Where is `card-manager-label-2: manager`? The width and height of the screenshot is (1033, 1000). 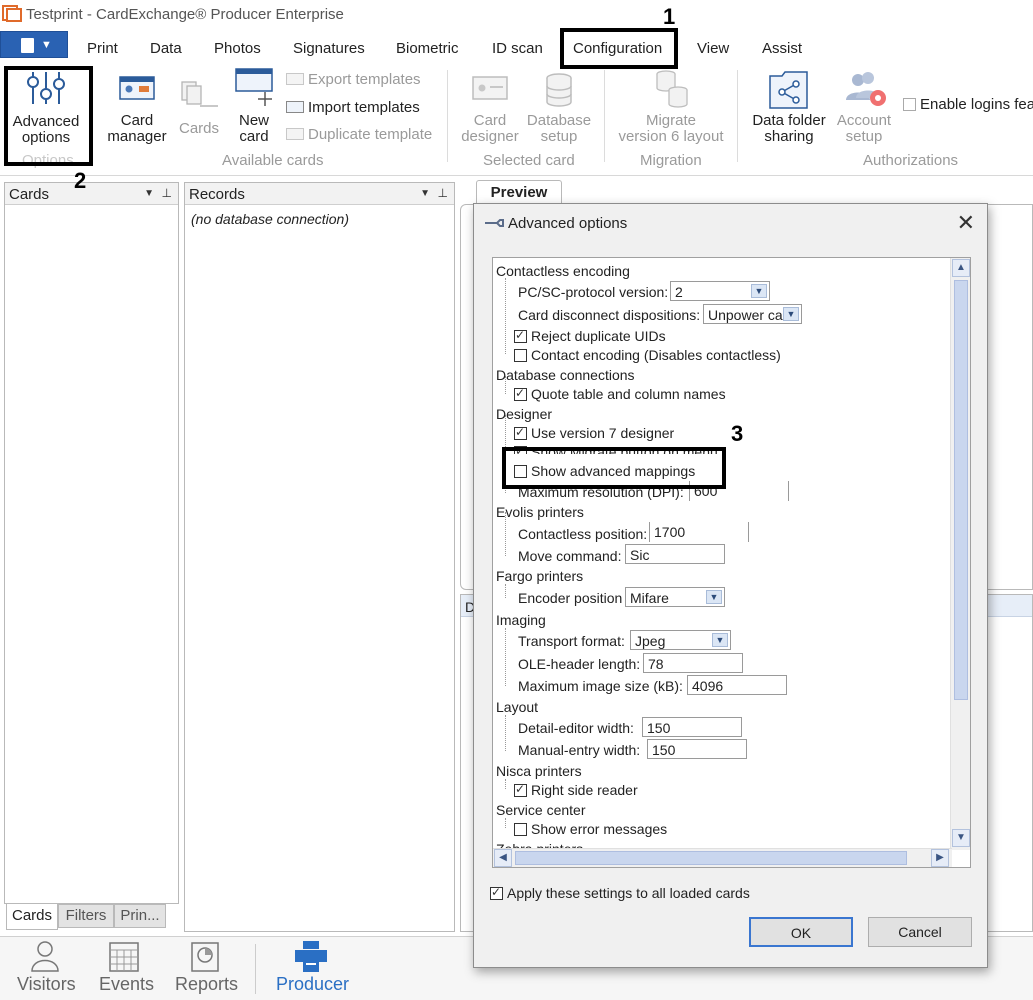
card-manager-label-2: manager is located at coordinates (137, 136).